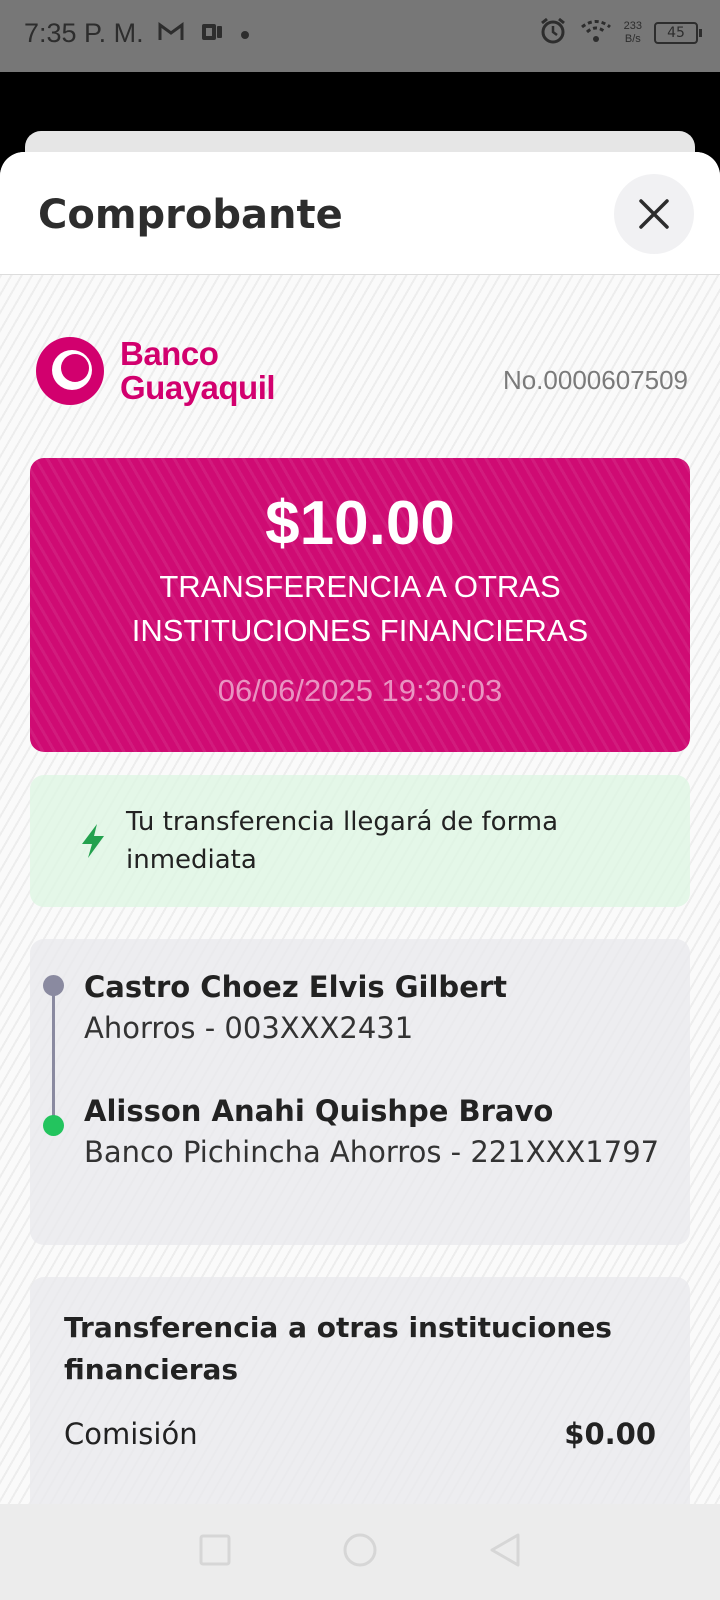 The width and height of the screenshot is (720, 1600). What do you see at coordinates (245, 34) in the screenshot?
I see `more-notifications-dot-icon` at bounding box center [245, 34].